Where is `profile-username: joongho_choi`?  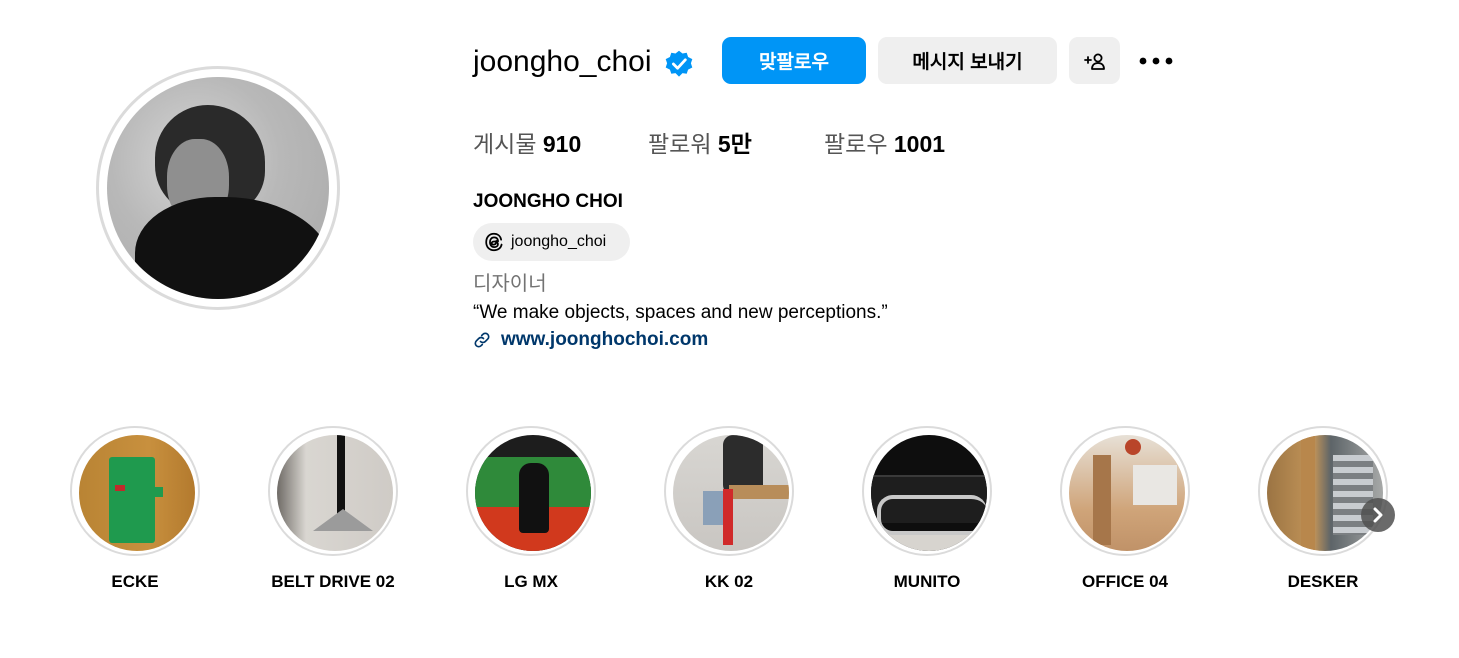
profile-username: joongho_choi is located at coordinates (562, 61).